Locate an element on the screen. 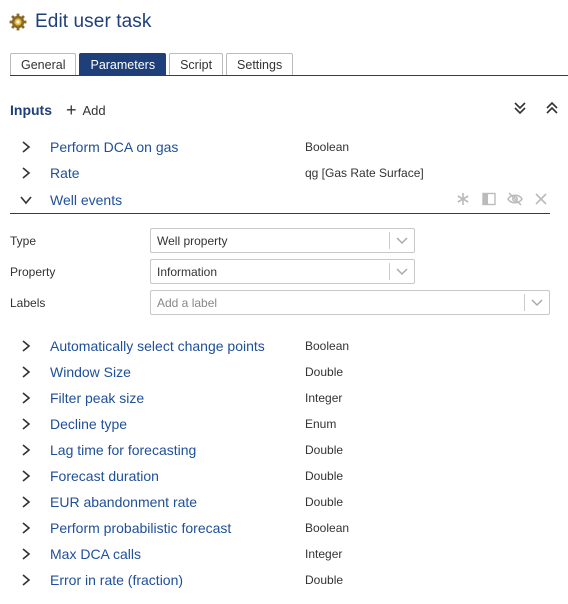 This screenshot has height=604, width=568. param-name: Forecast duration is located at coordinates (177, 476).